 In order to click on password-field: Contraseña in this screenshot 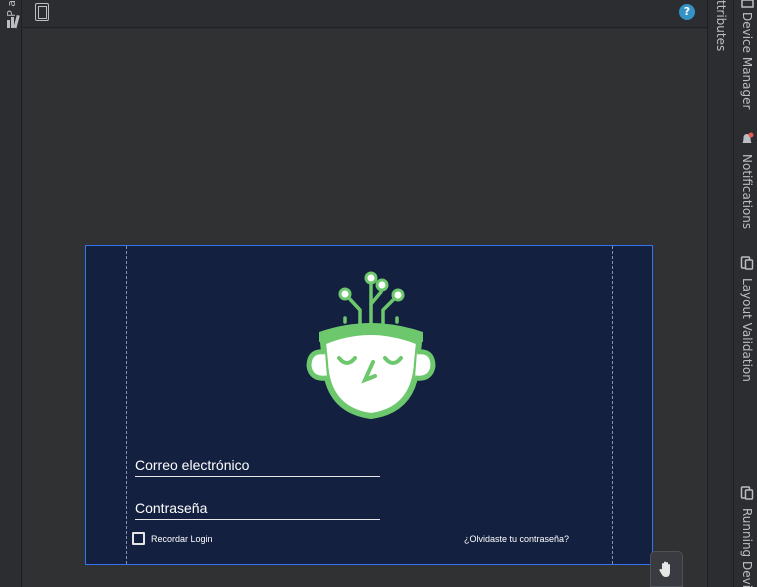, I will do `click(257, 510)`.